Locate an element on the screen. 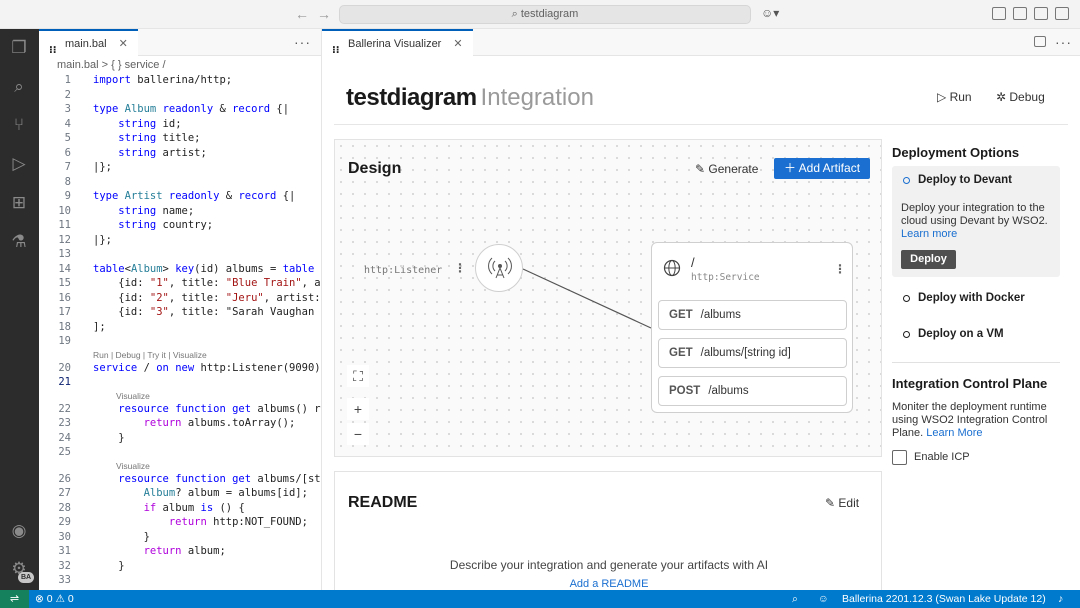 The image size is (1080, 608). line-number: 17 is located at coordinates (64, 312).